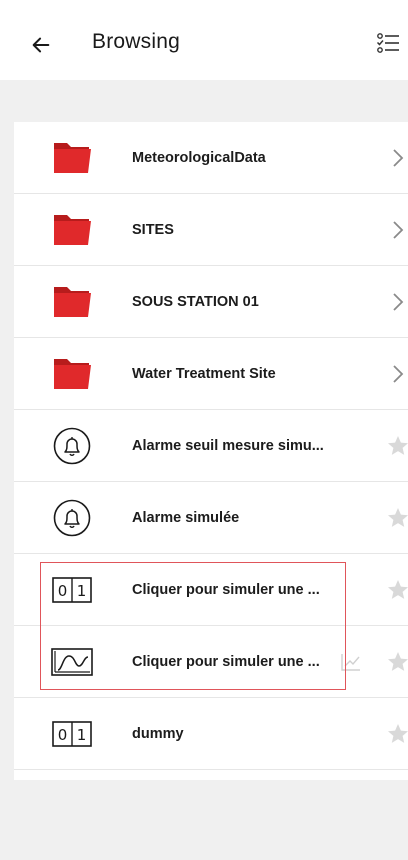  I want to click on item-label: SOUS STATION 01, so click(195, 302).